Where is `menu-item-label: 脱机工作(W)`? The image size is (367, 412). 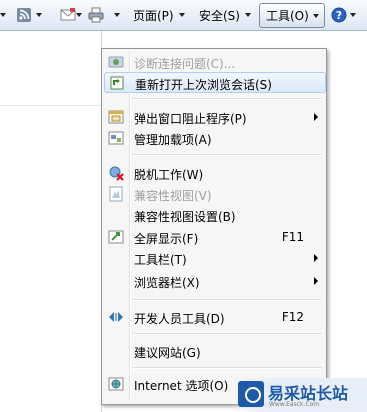
menu-item-label: 脱机工作(W) is located at coordinates (169, 175).